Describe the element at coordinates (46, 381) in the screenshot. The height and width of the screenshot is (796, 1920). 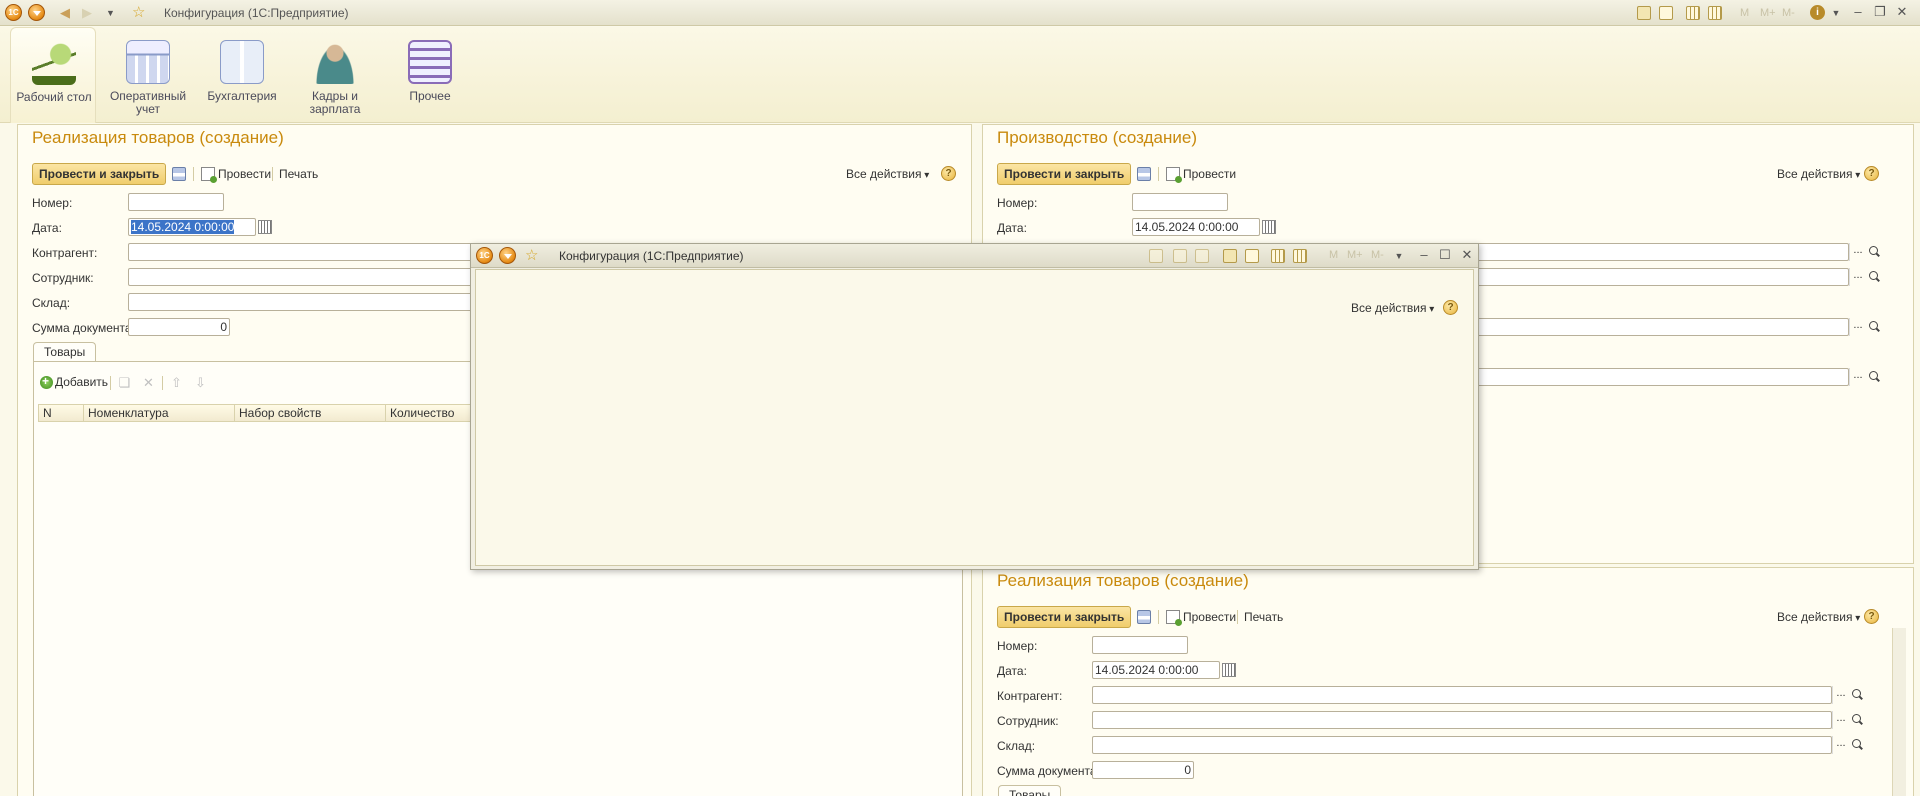
I see `add-icon` at that location.